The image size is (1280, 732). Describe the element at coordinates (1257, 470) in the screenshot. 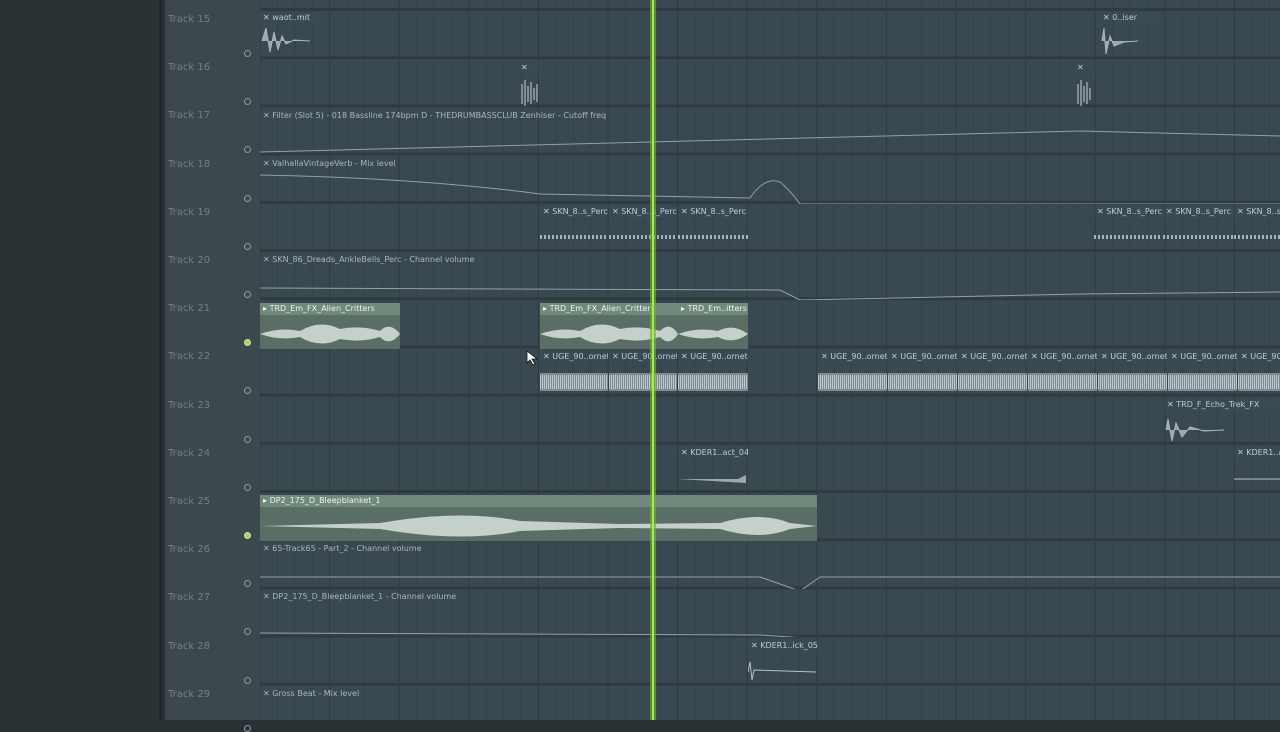

I see `clip-t24-b: ✕ KDER1..a` at that location.